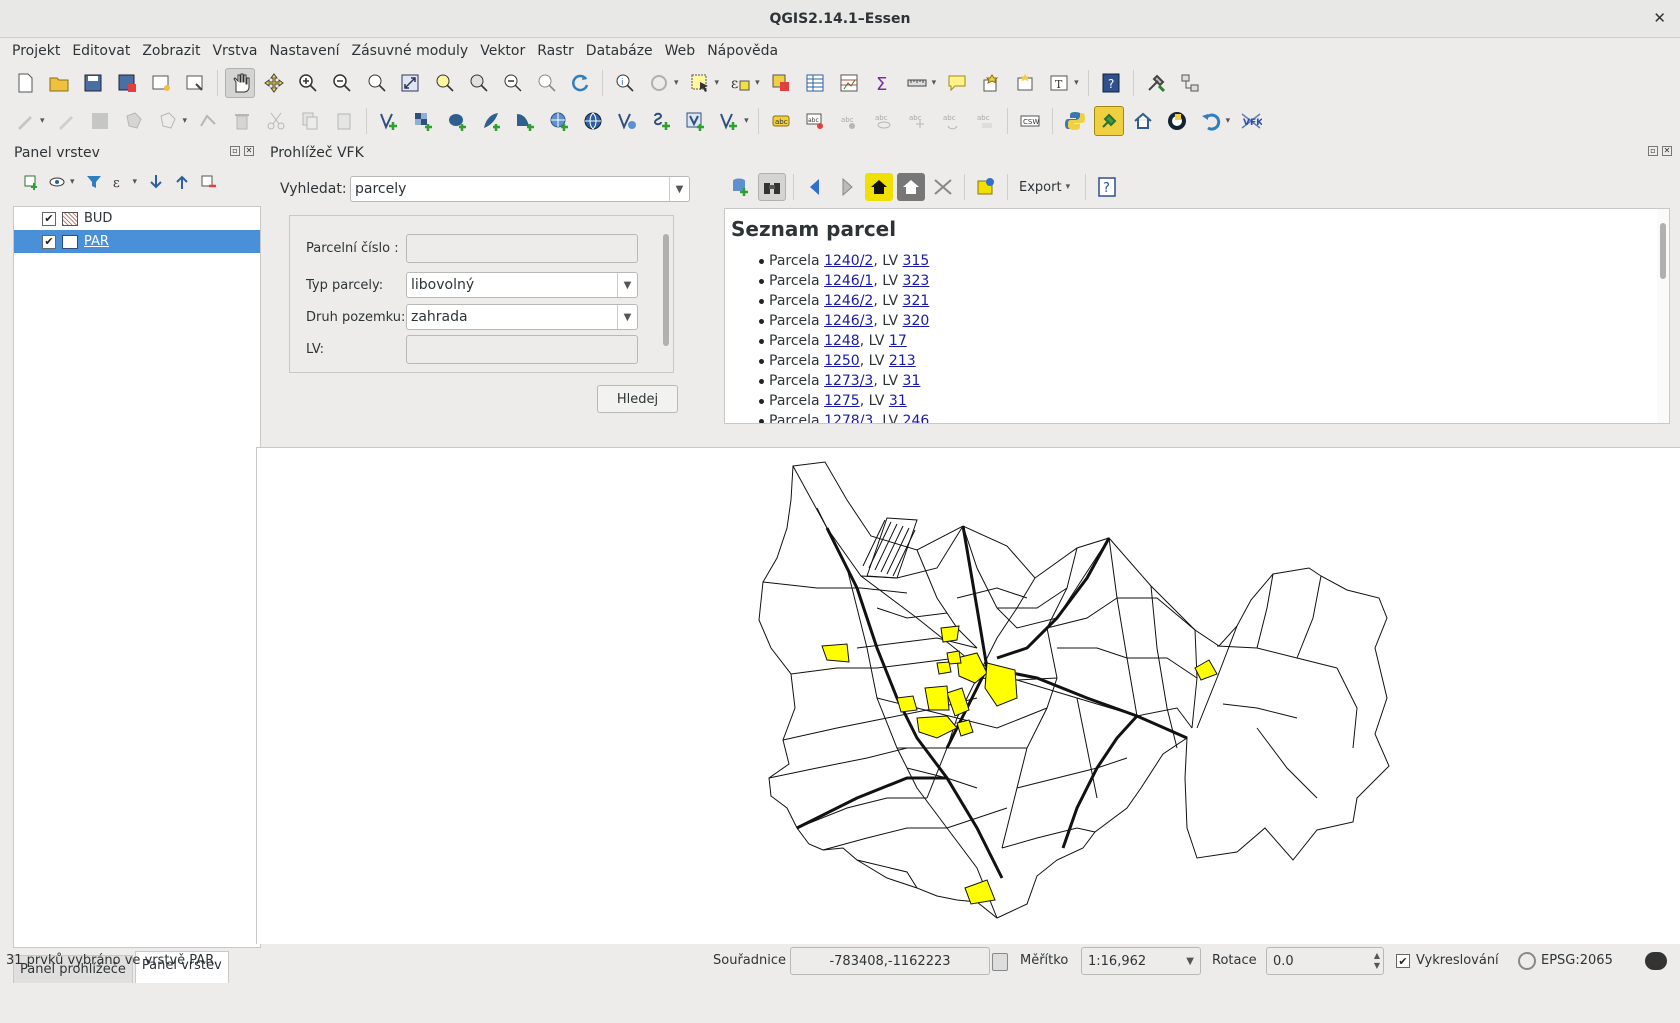 The image size is (1680, 1023). What do you see at coordinates (1667, 151) in the screenshot?
I see `close-panel-icon: ✕` at bounding box center [1667, 151].